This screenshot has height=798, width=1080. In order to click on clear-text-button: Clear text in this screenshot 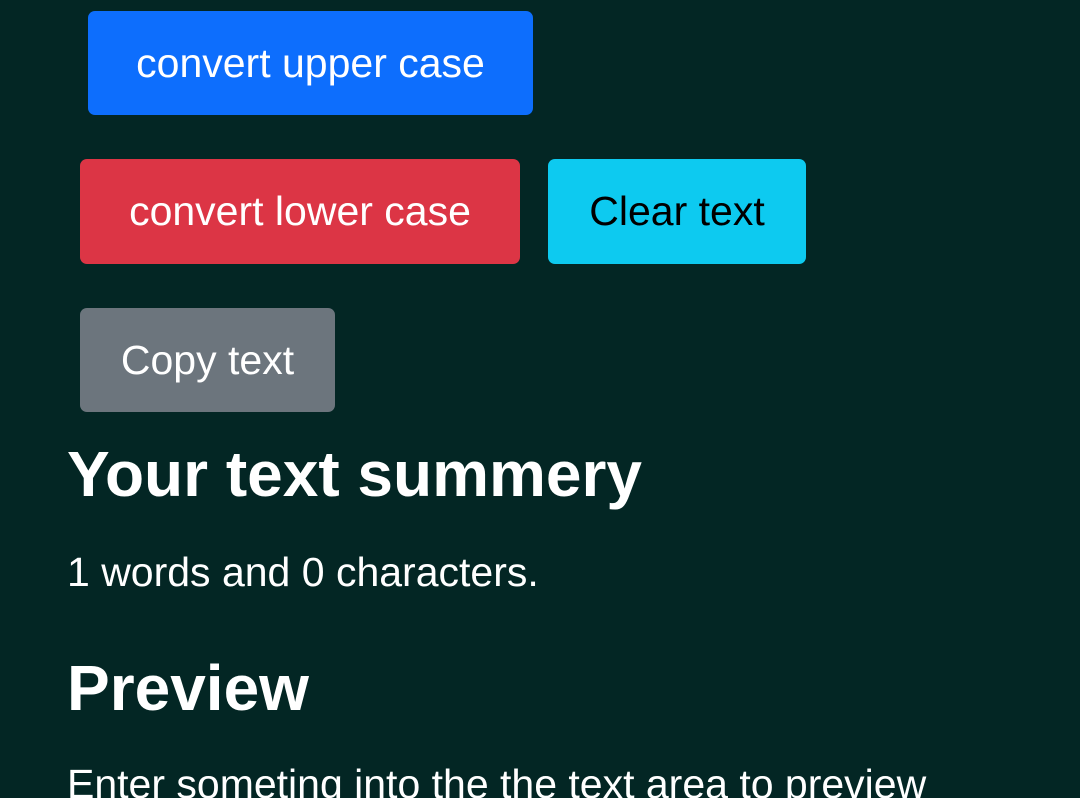, I will do `click(677, 211)`.